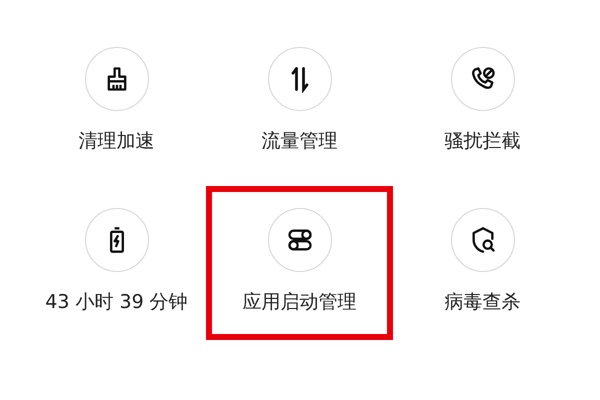  Describe the element at coordinates (482, 141) in the screenshot. I see `tool-label: 骚扰拦截` at that location.